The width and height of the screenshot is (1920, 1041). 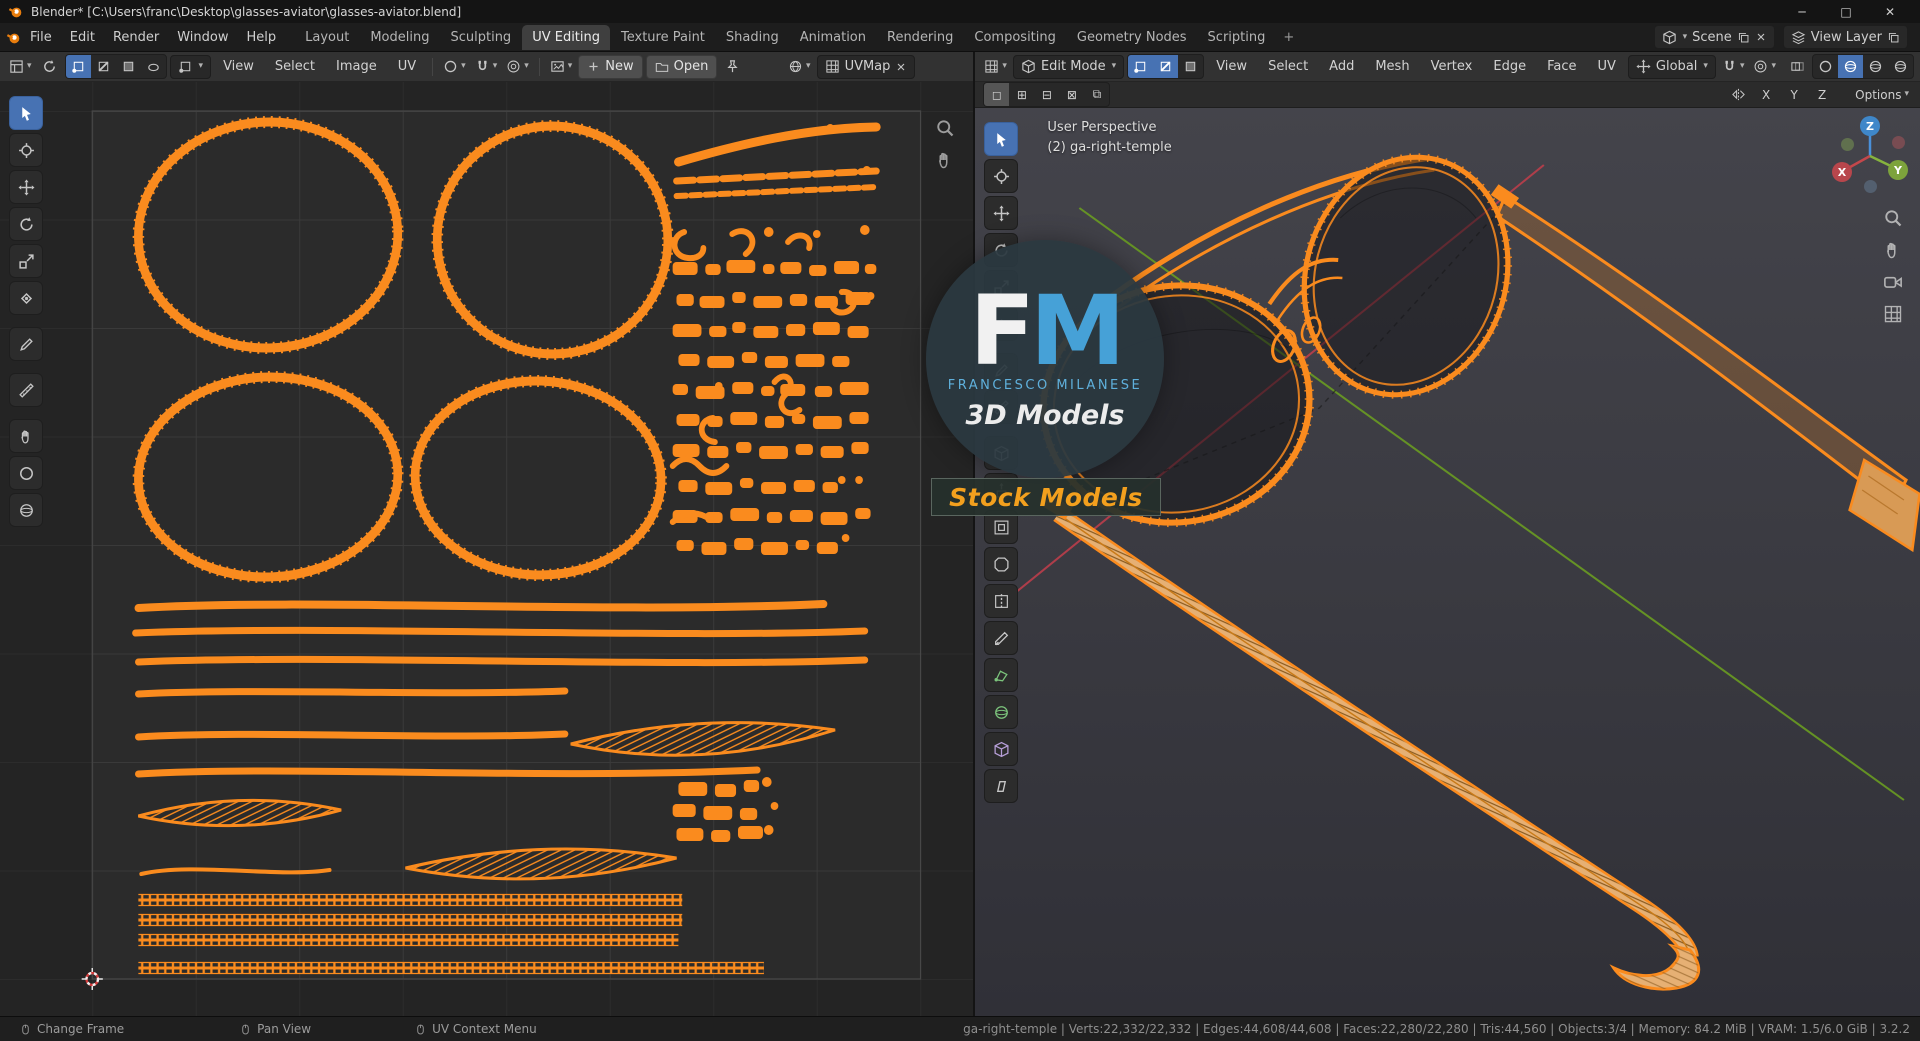 I want to click on scene-copy-icon, so click(x=1743, y=37).